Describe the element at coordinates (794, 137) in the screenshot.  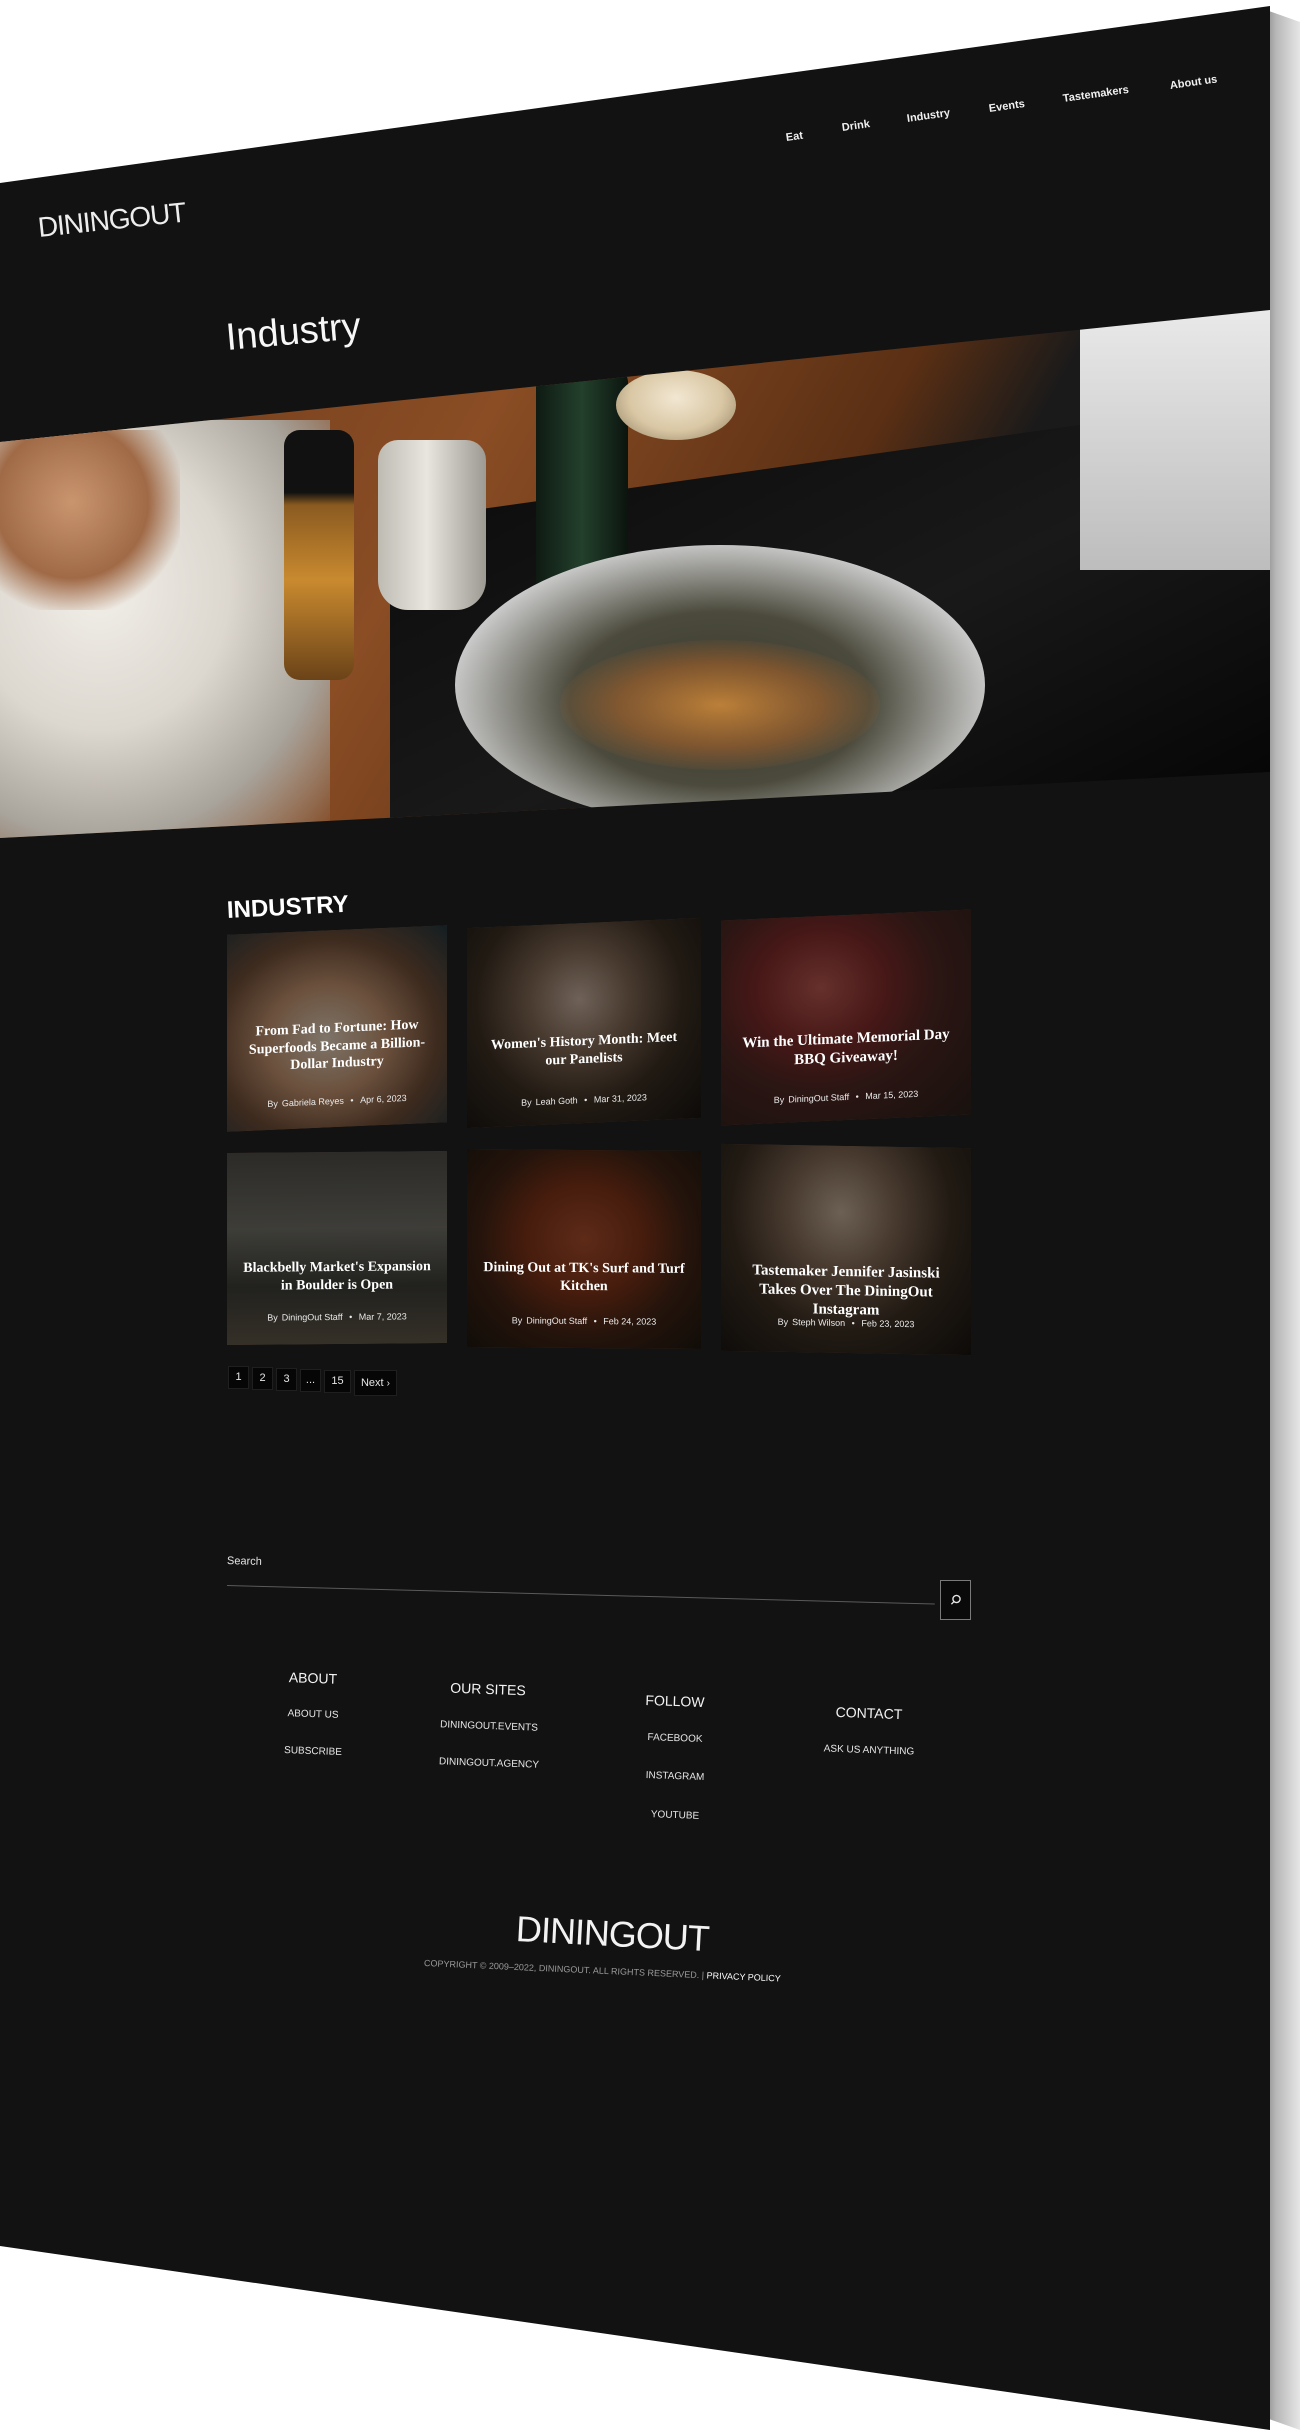
I see `nav-eat: Eat` at that location.